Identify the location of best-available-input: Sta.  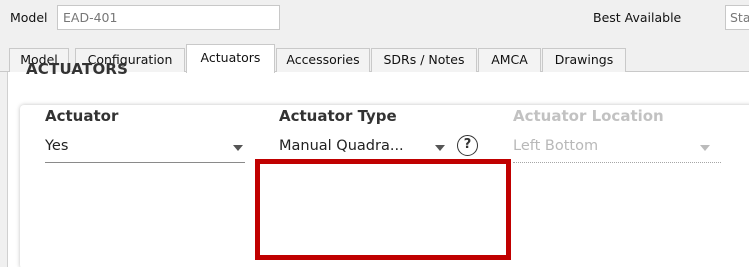
(737, 17).